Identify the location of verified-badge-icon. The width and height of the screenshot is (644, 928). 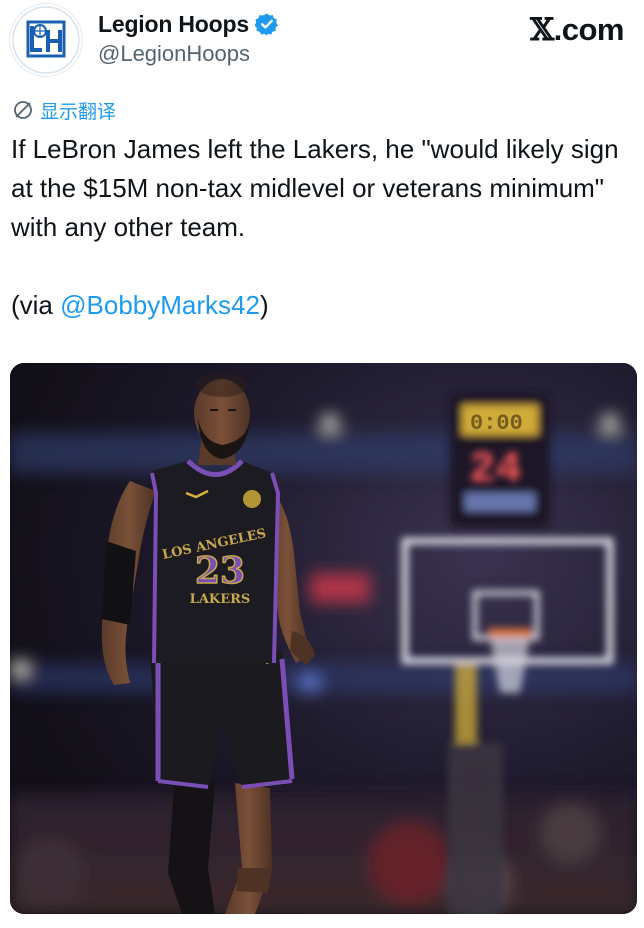
(266, 24).